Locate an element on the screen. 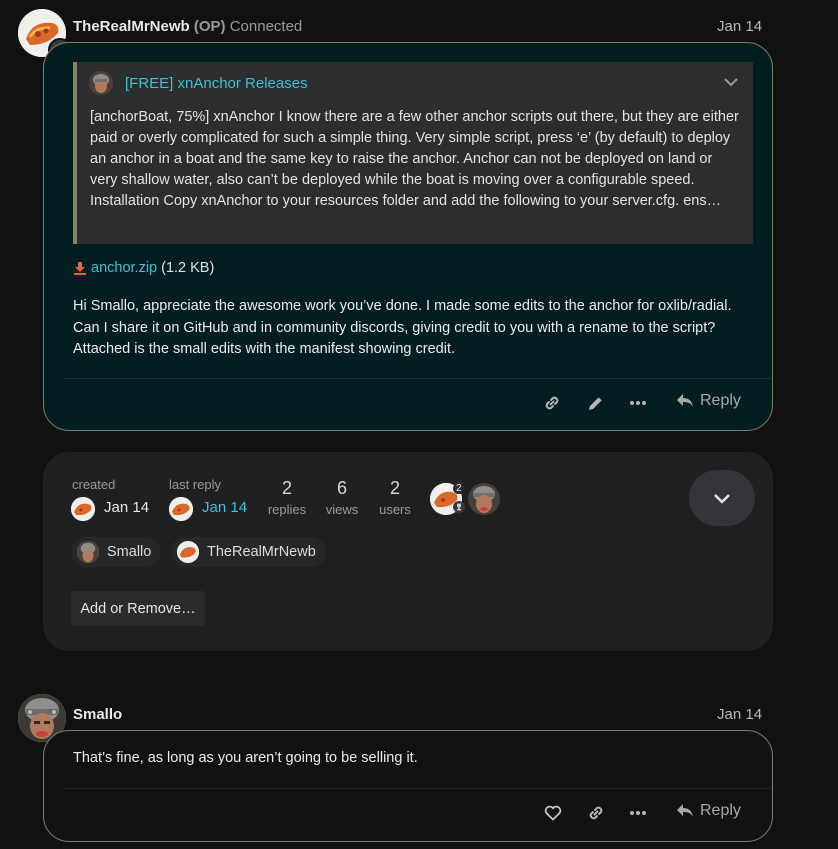 Image resolution: width=838 pixels, height=849 pixels. chip-label: TheRealMrNewb is located at coordinates (261, 552).